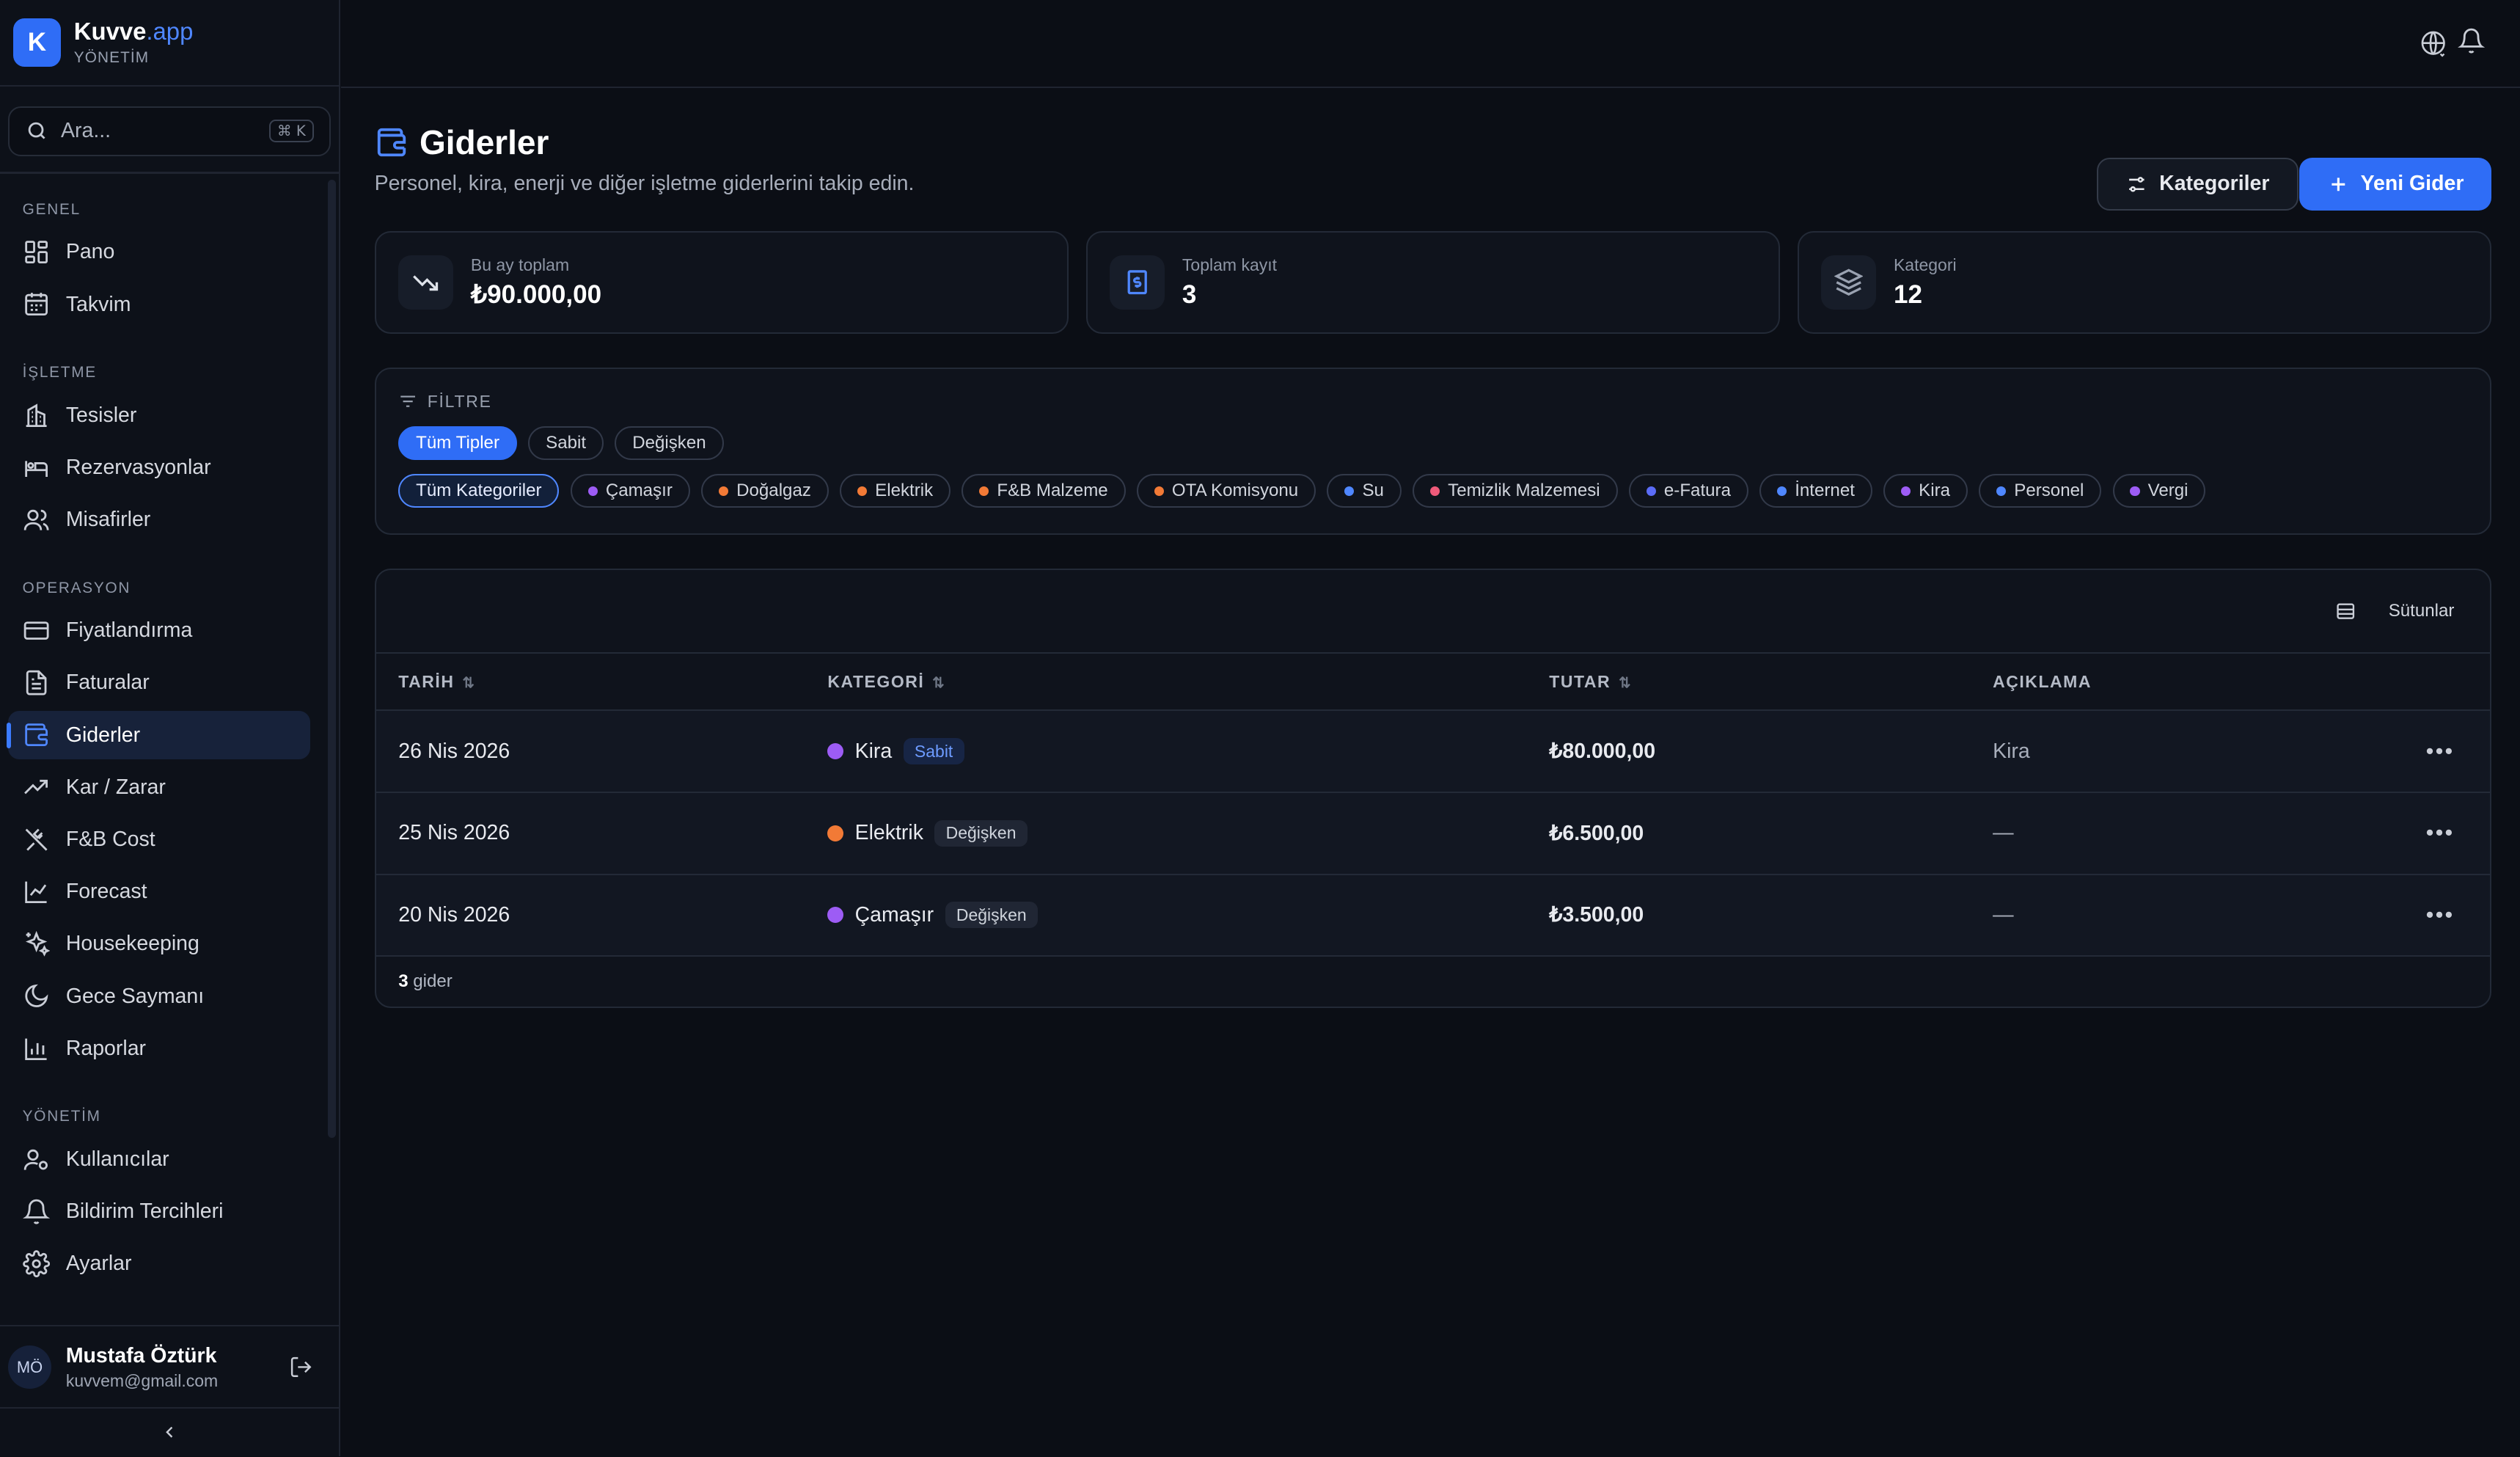 The width and height of the screenshot is (2520, 1457). I want to click on sidebar-item-raporlar: Raporlar, so click(159, 1048).